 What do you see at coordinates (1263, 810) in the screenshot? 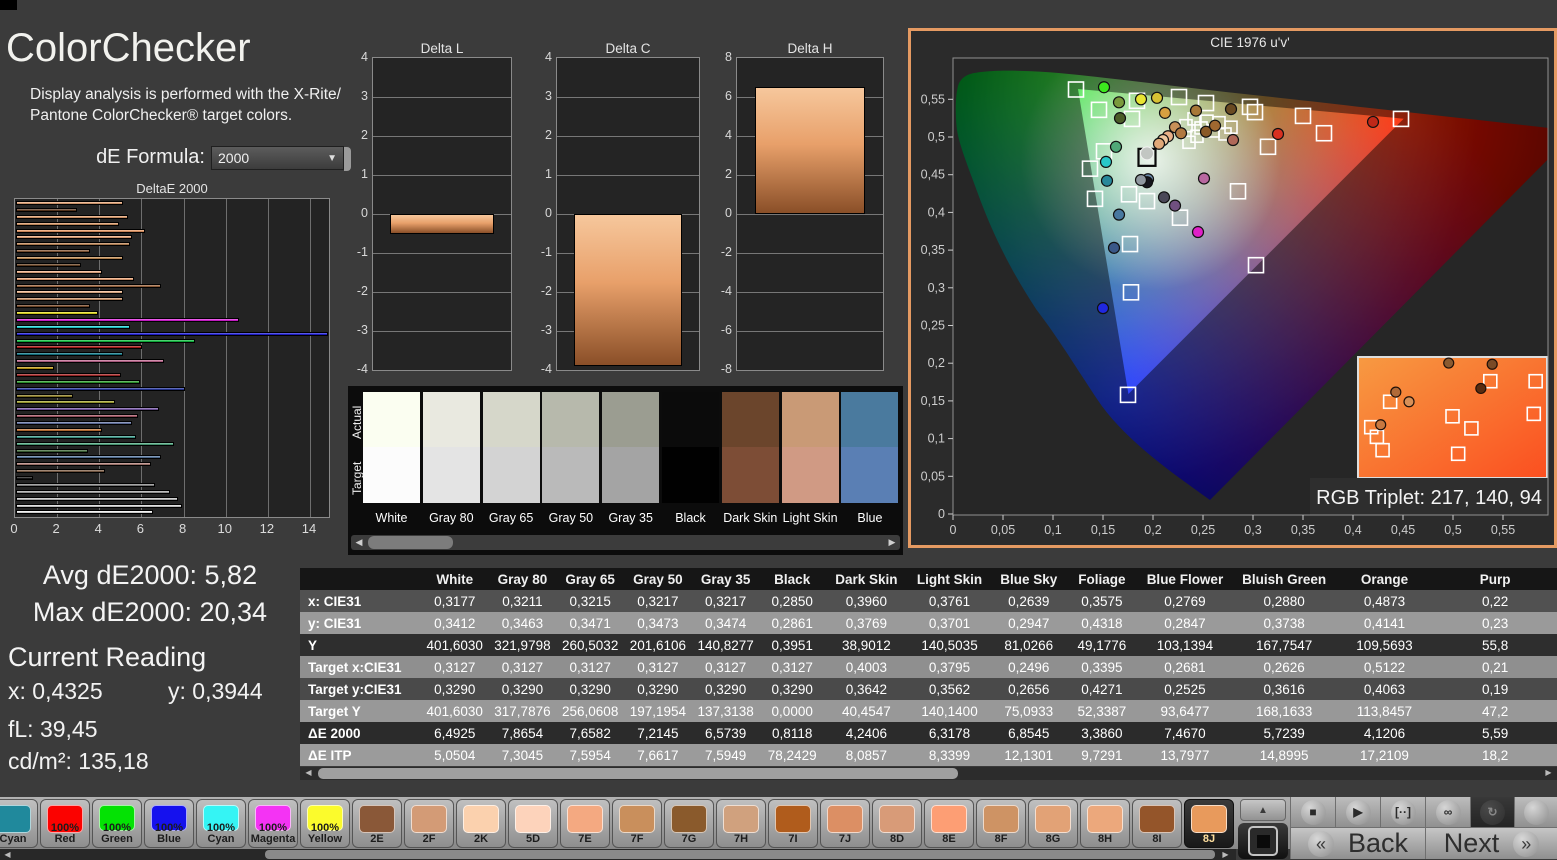
I see `swatch-list-up-button: ▲` at bounding box center [1263, 810].